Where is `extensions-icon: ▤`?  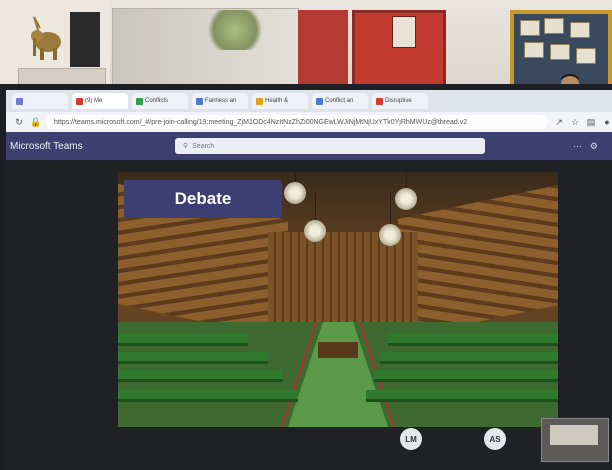 extensions-icon: ▤ is located at coordinates (591, 122).